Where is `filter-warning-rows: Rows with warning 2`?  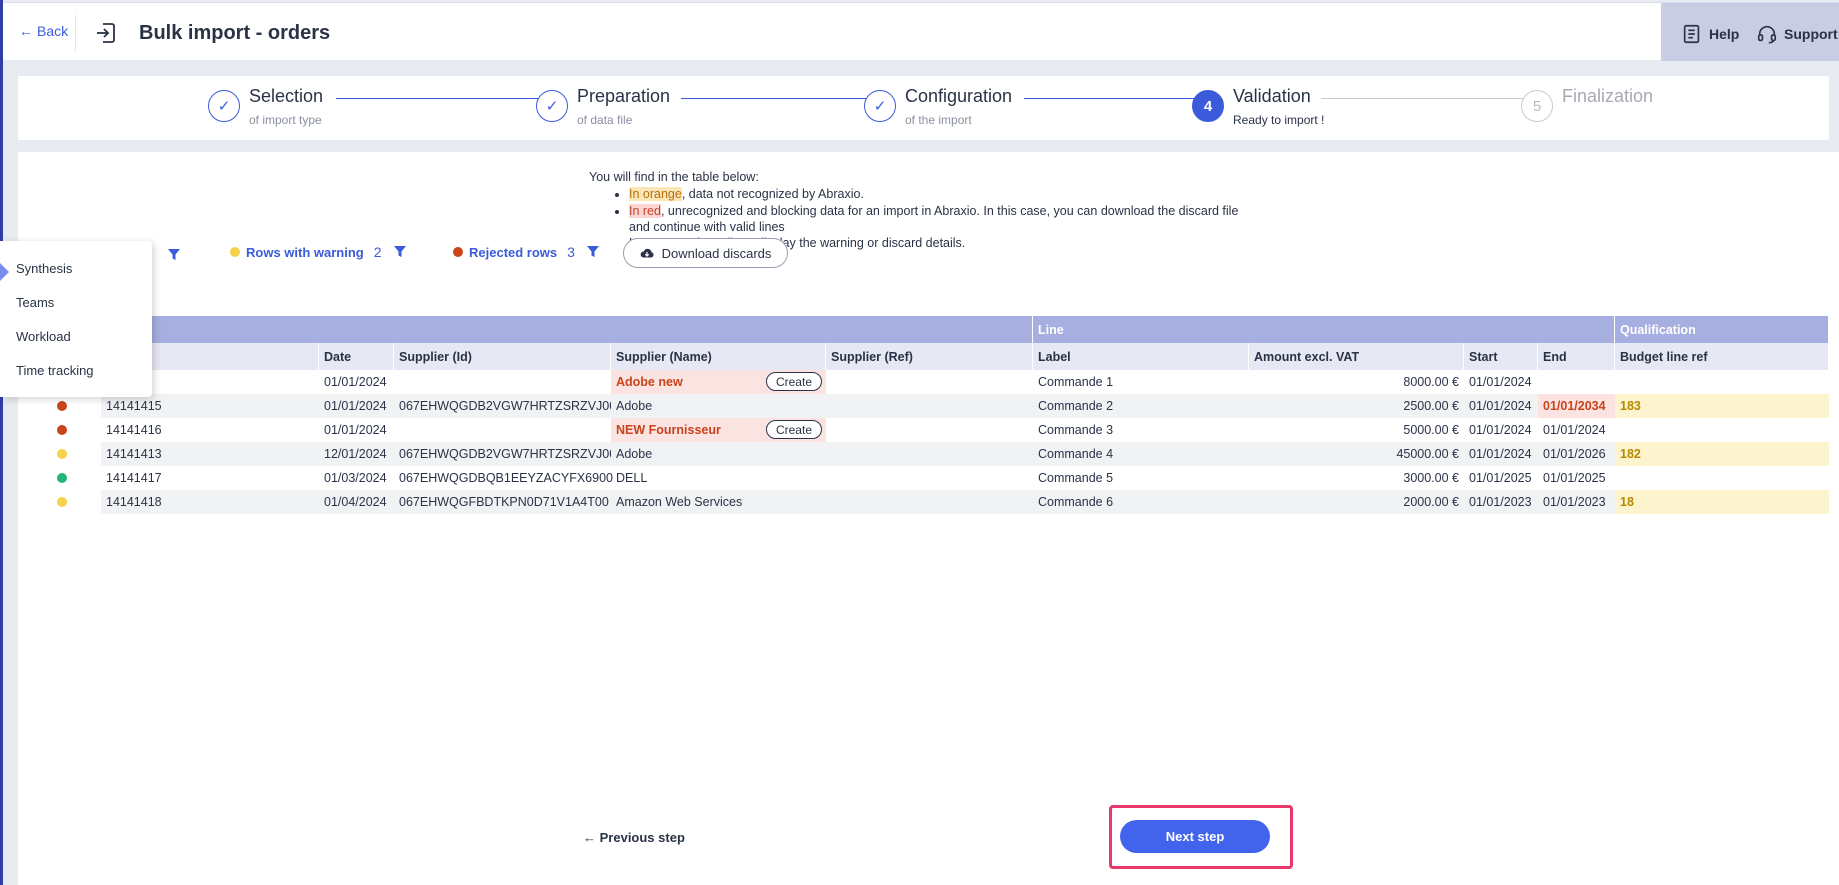 filter-warning-rows: Rows with warning 2 is located at coordinates (318, 252).